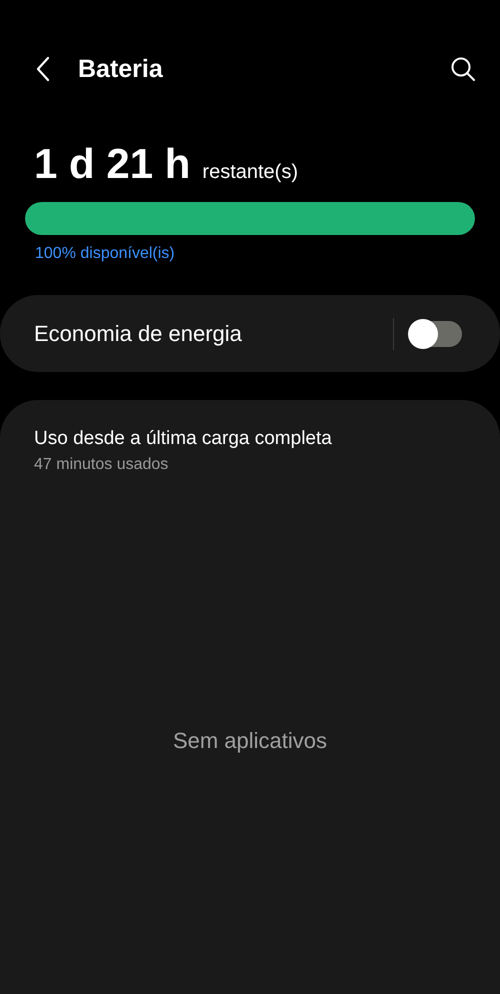  Describe the element at coordinates (43, 69) in the screenshot. I see `back-icon` at that location.